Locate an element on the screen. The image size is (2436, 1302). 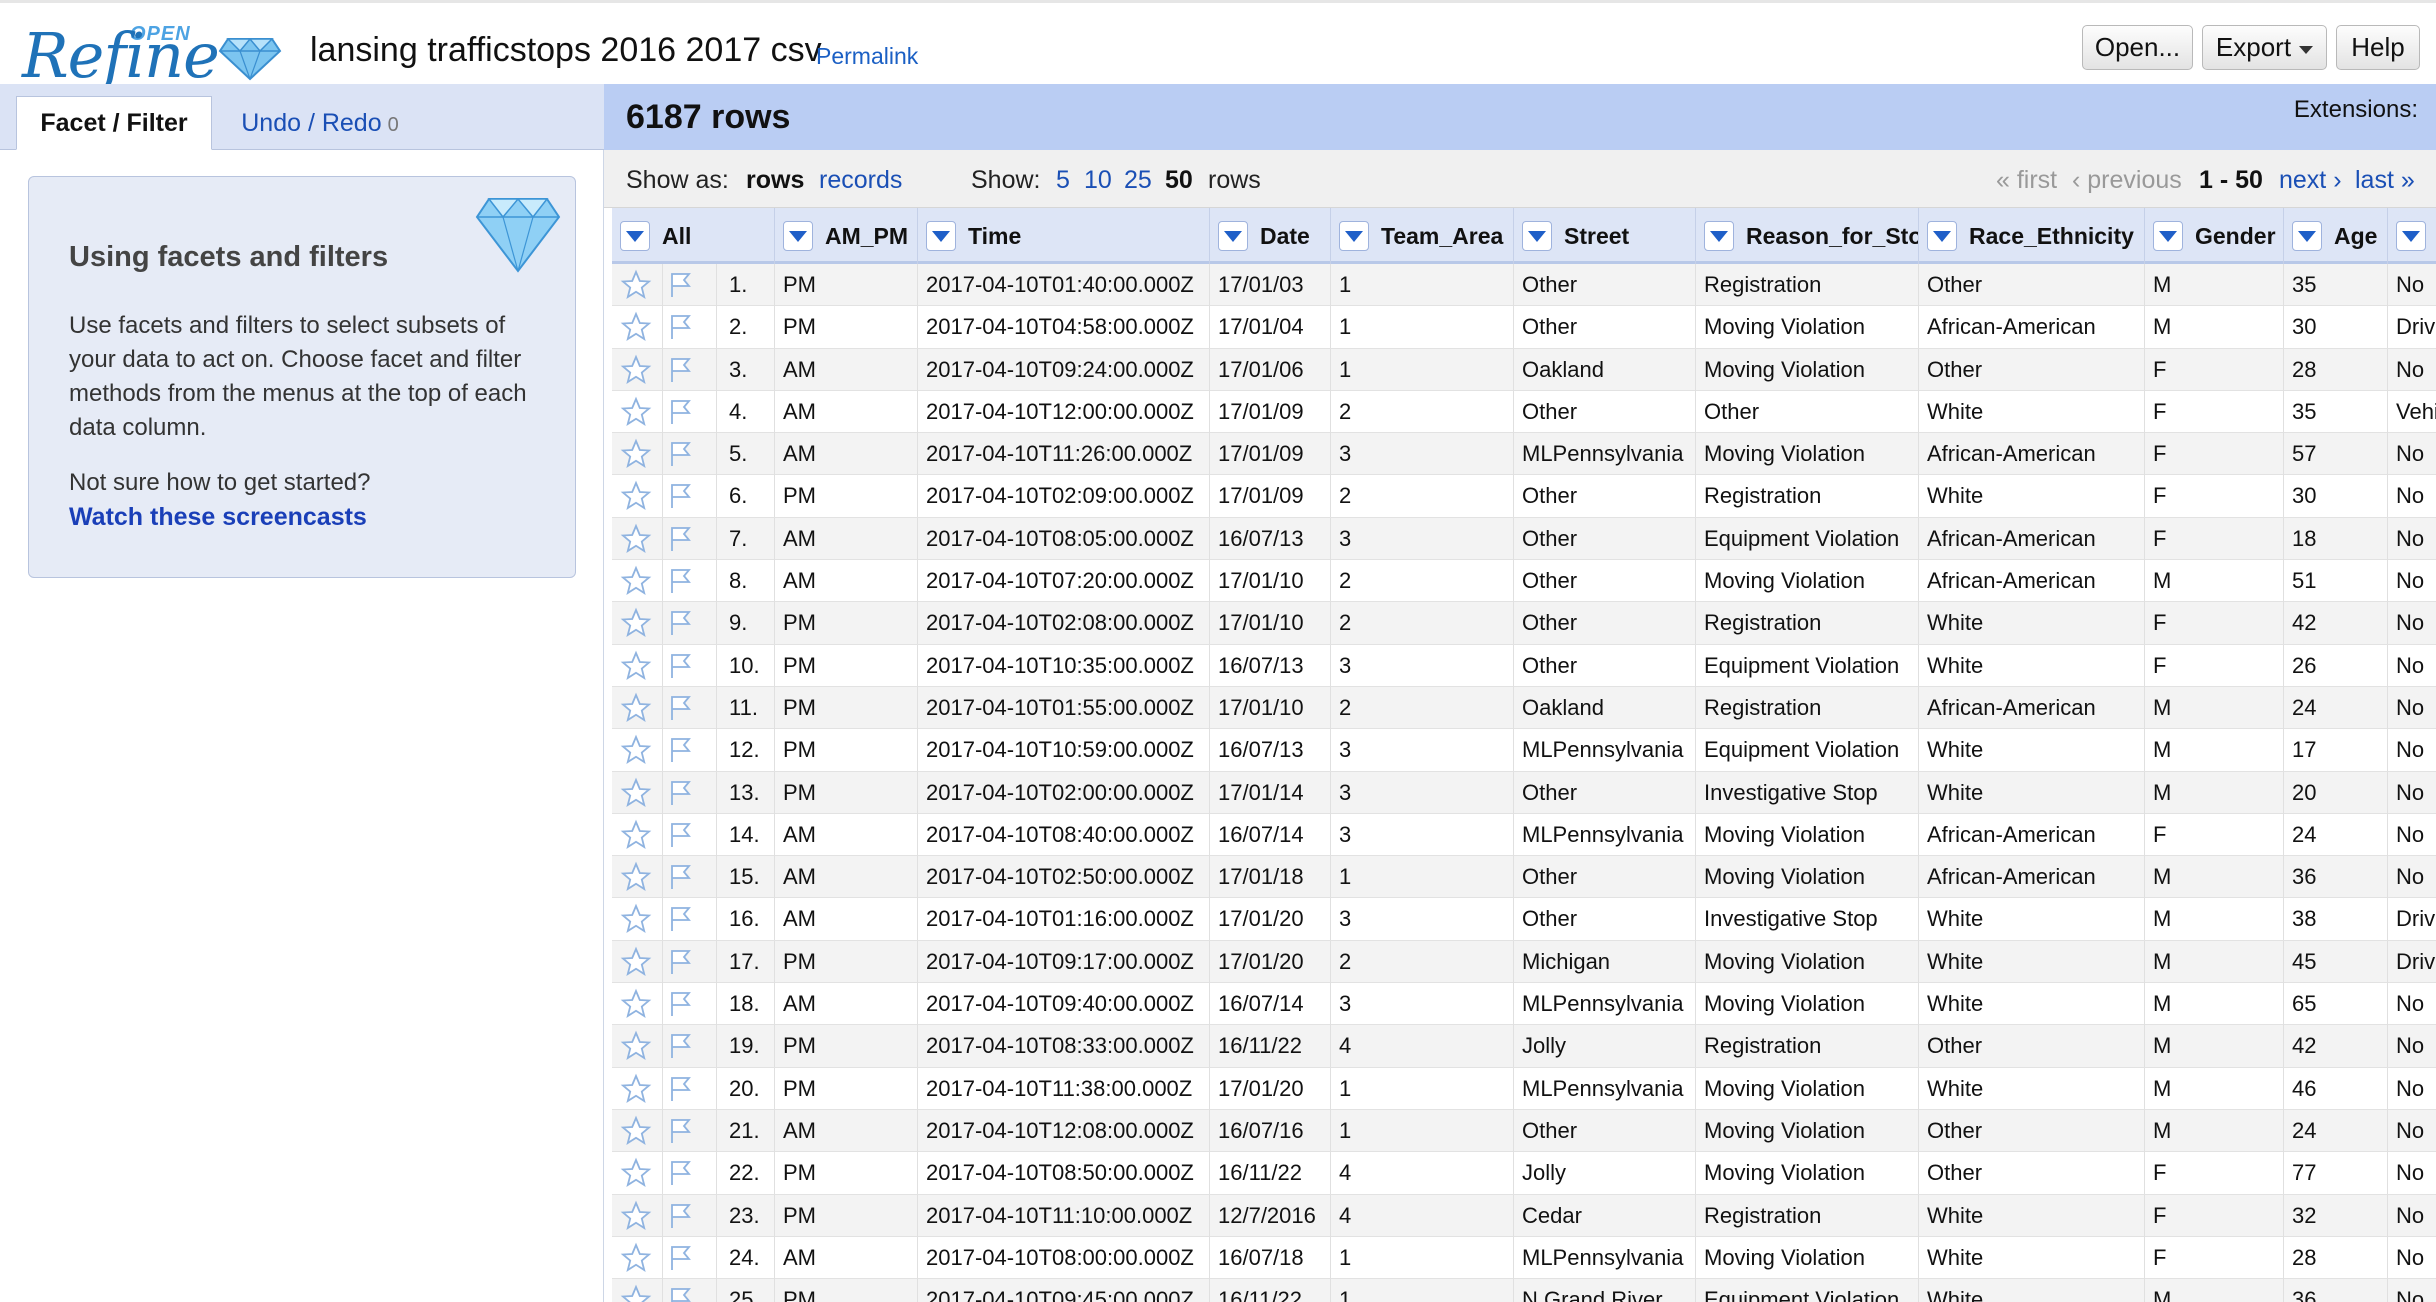
cell-age: 36 is located at coordinates (2336, 1290).